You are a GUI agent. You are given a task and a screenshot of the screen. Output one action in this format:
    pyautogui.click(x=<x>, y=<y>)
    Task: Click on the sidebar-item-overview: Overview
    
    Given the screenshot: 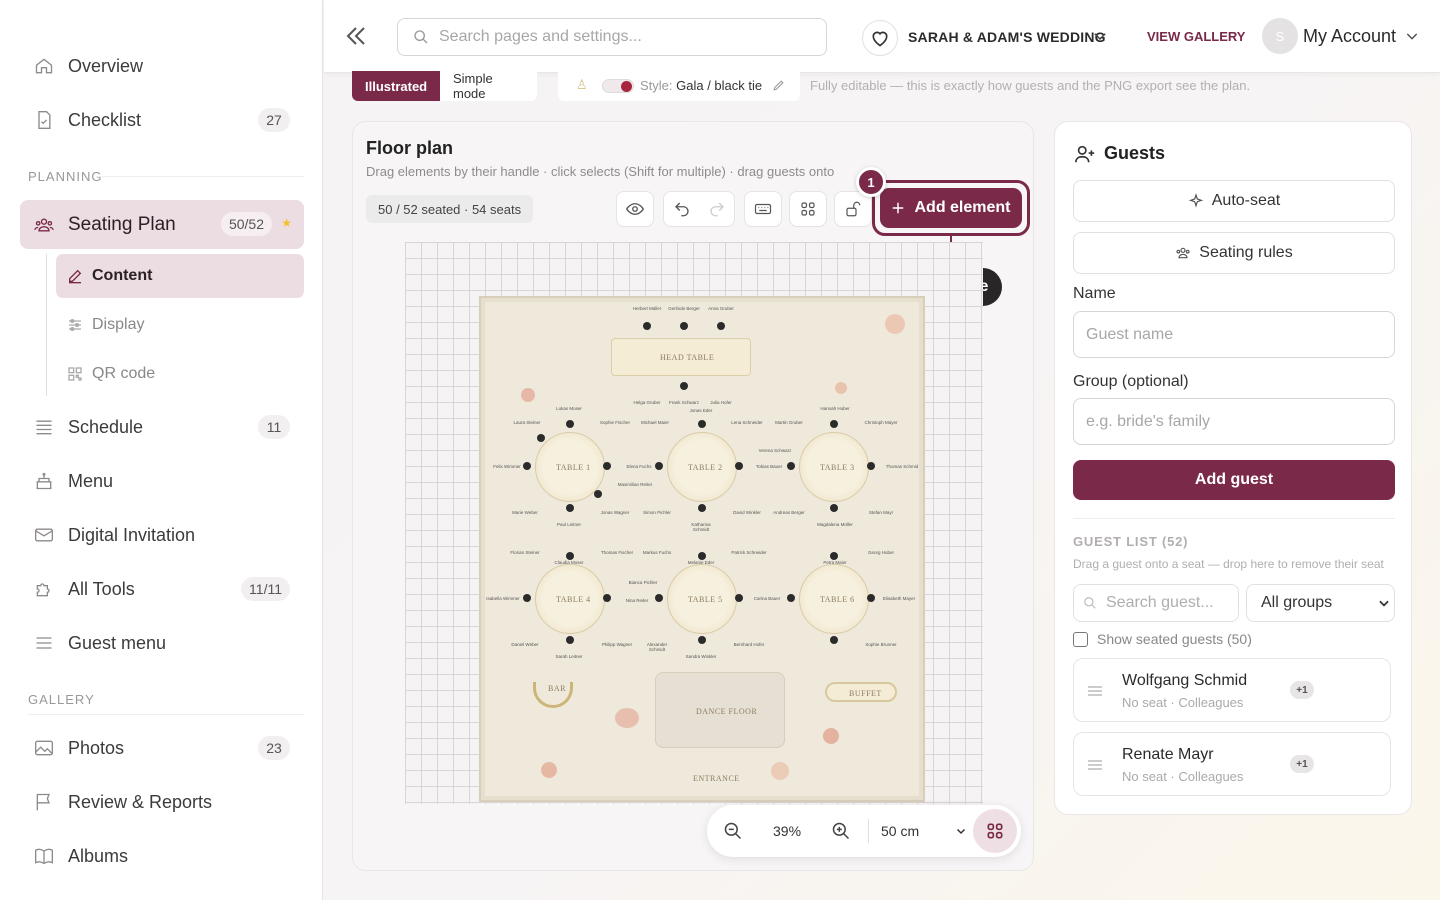 What is the action you would take?
    pyautogui.click(x=162, y=66)
    